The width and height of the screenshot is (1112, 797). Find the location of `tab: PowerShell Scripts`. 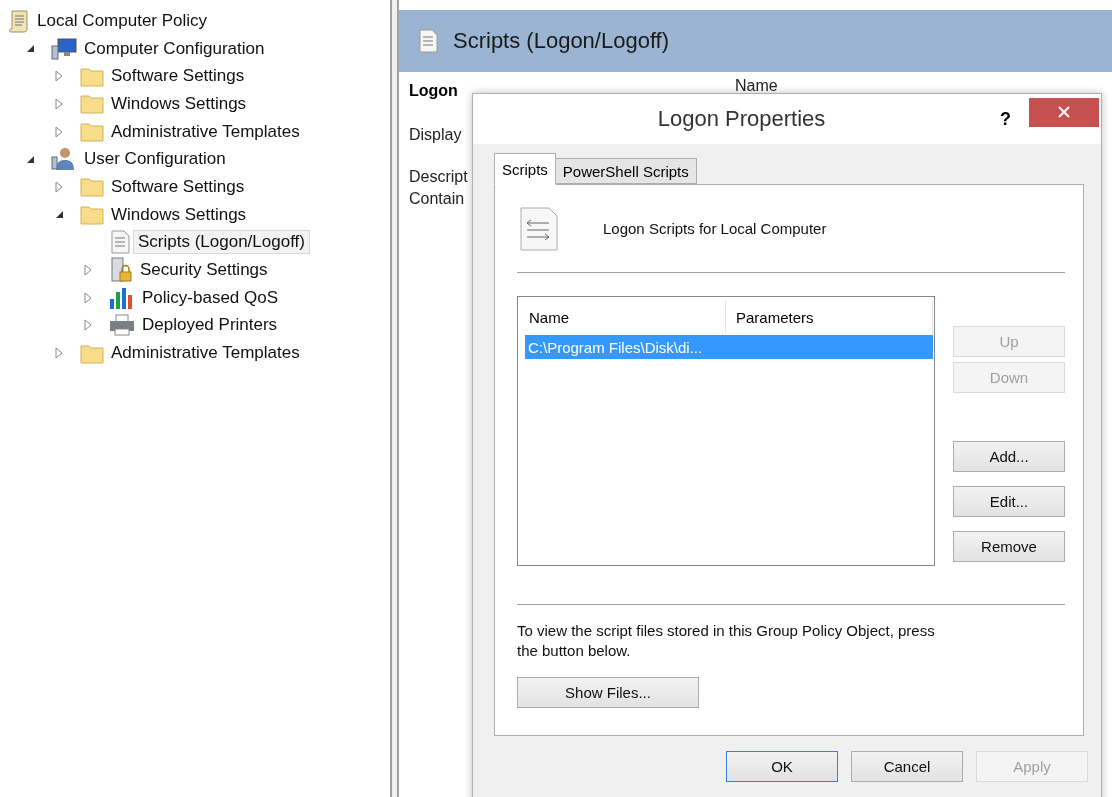

tab: PowerShell Scripts is located at coordinates (626, 171).